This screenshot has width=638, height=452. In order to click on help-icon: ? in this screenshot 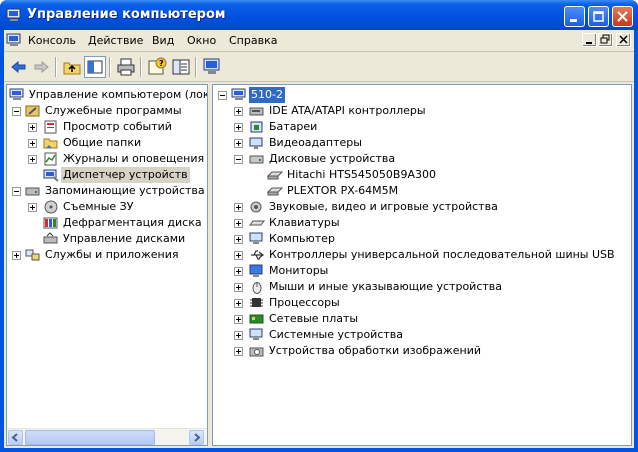, I will do `click(157, 67)`.